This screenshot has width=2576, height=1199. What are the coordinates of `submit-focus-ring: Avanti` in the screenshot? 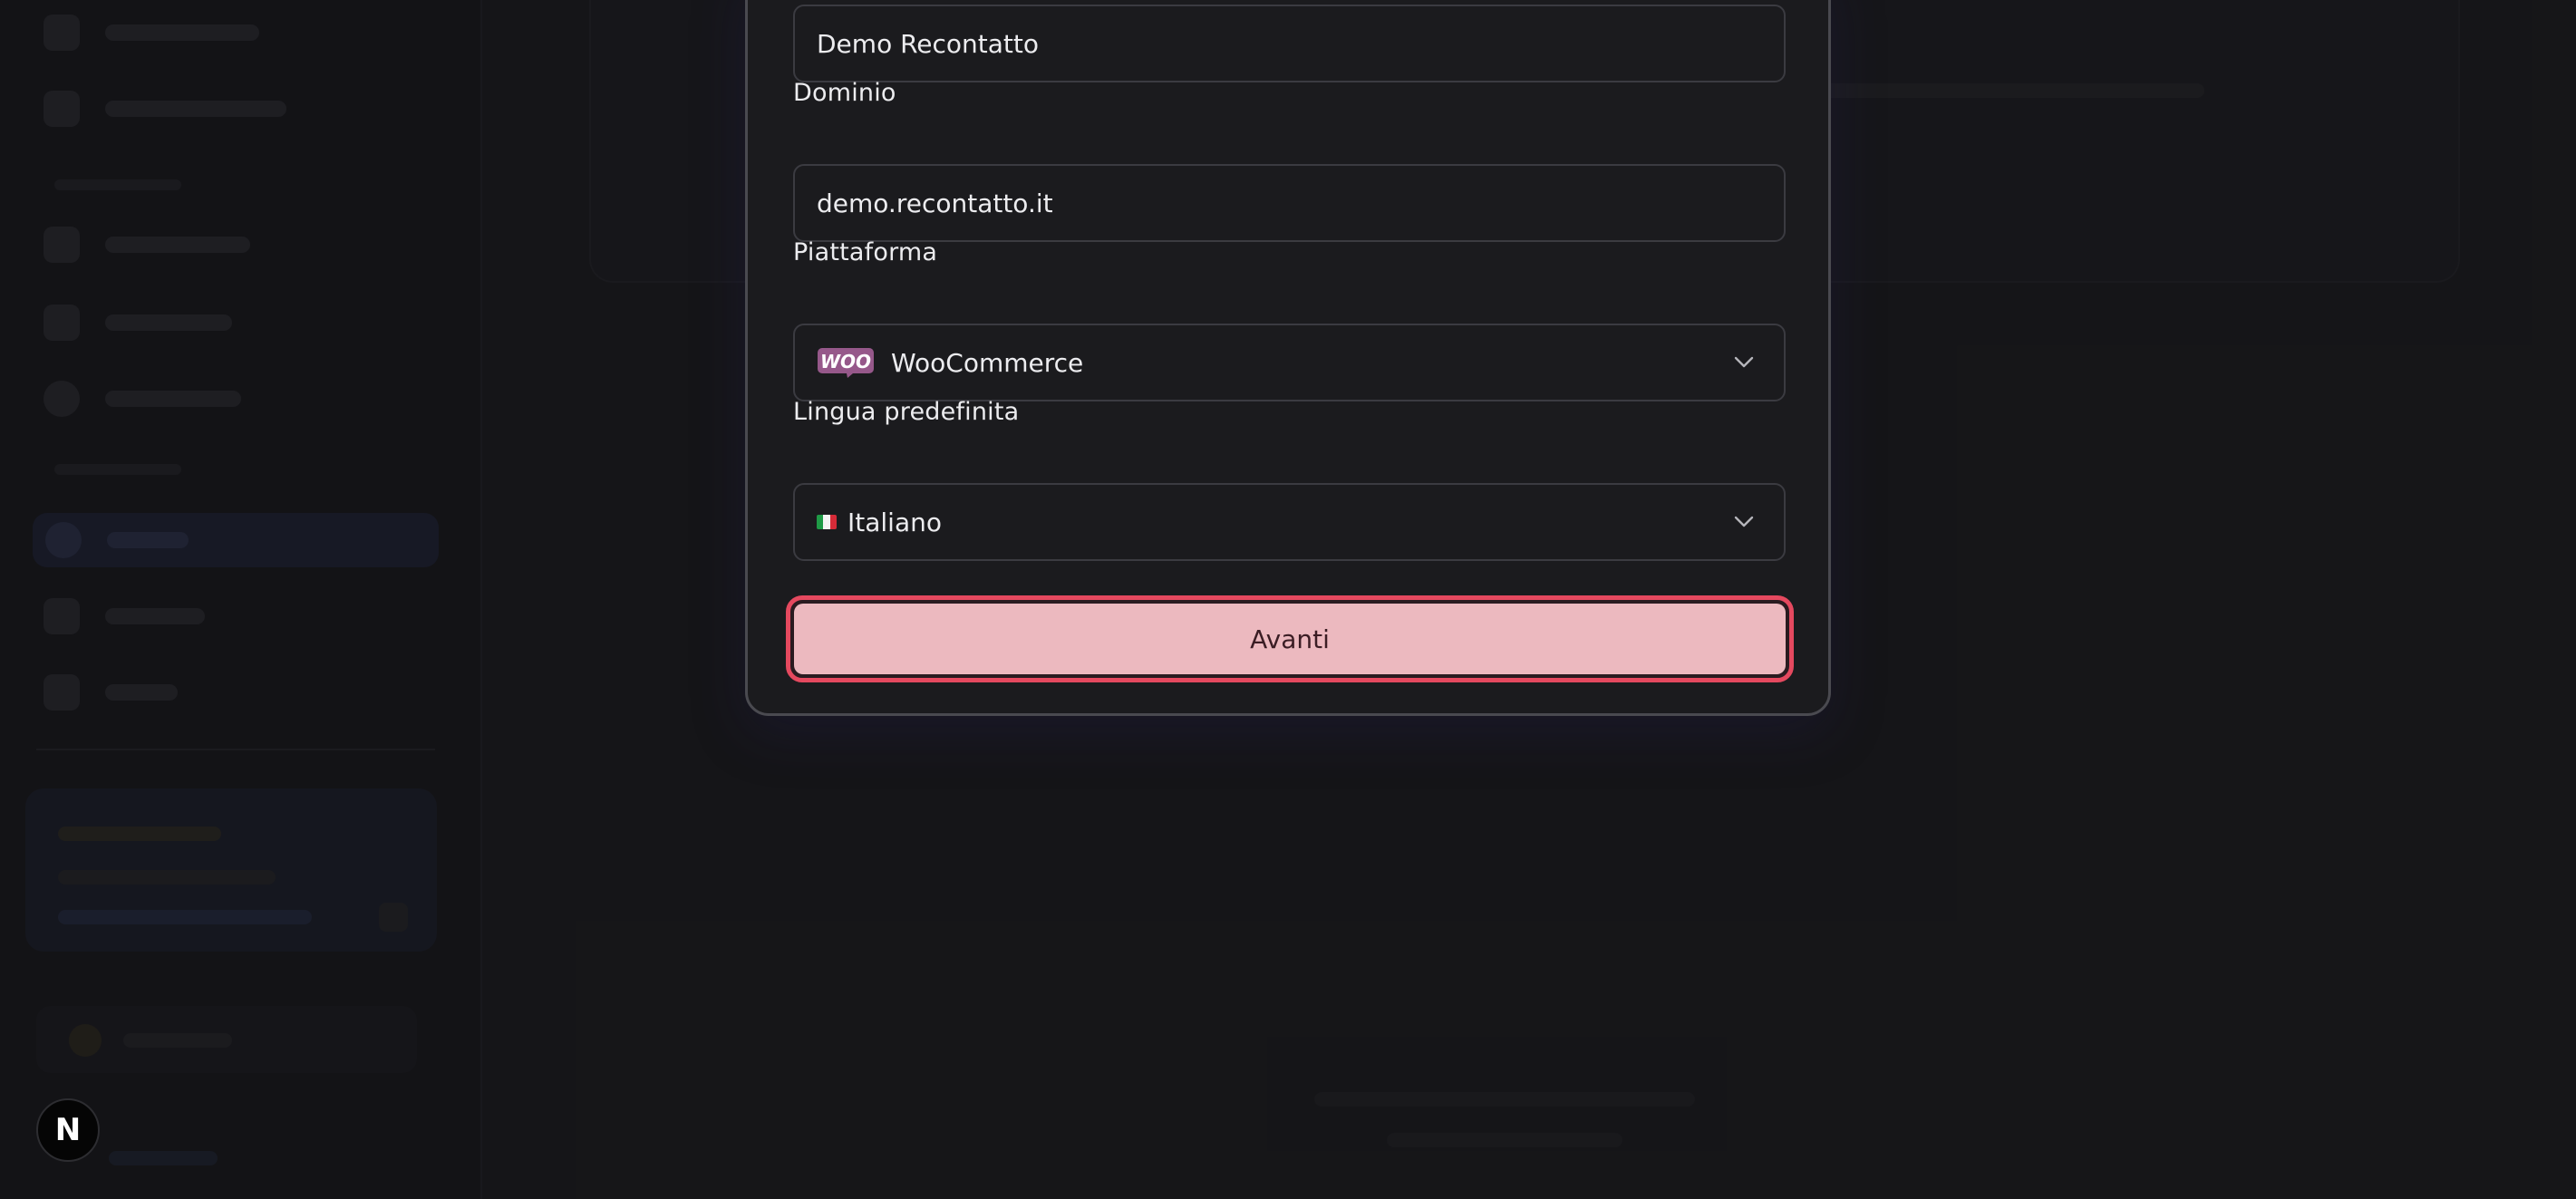 It's located at (1290, 638).